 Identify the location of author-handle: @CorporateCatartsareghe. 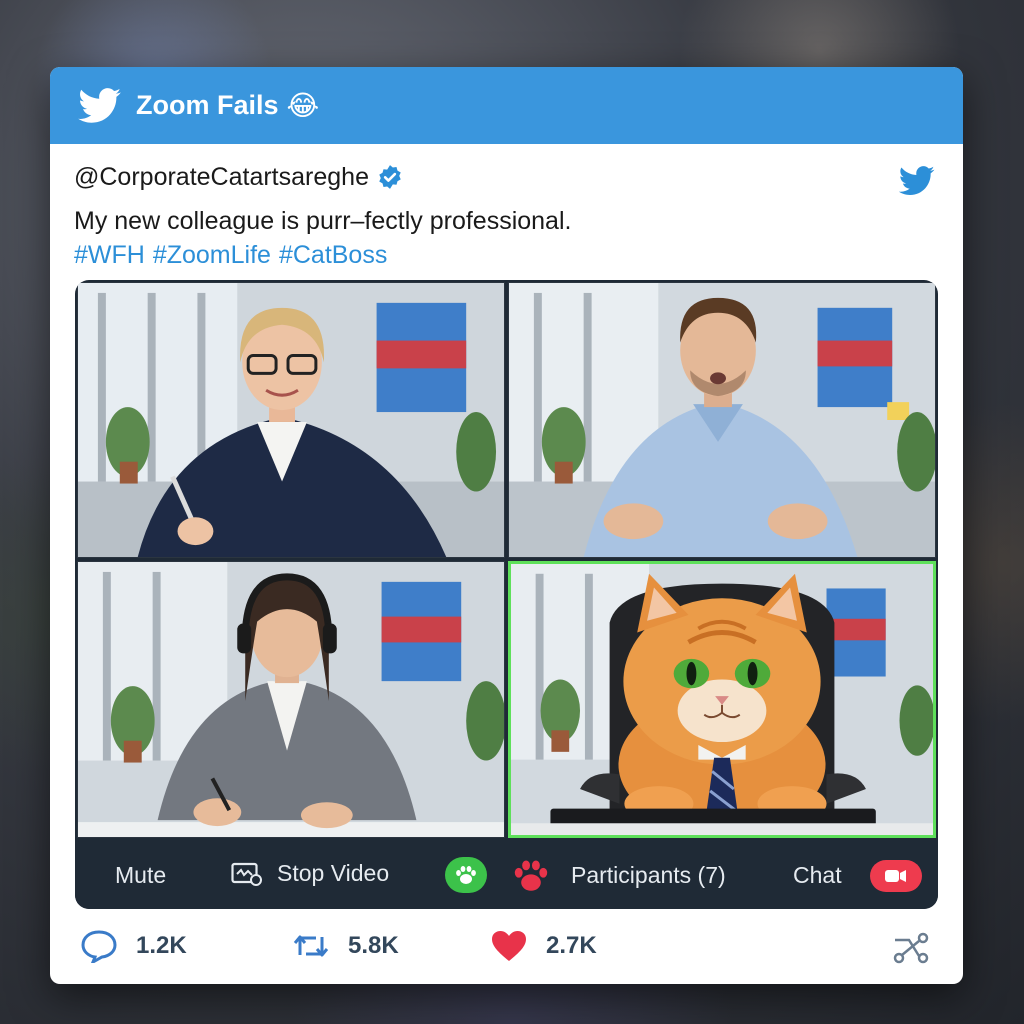
(221, 177).